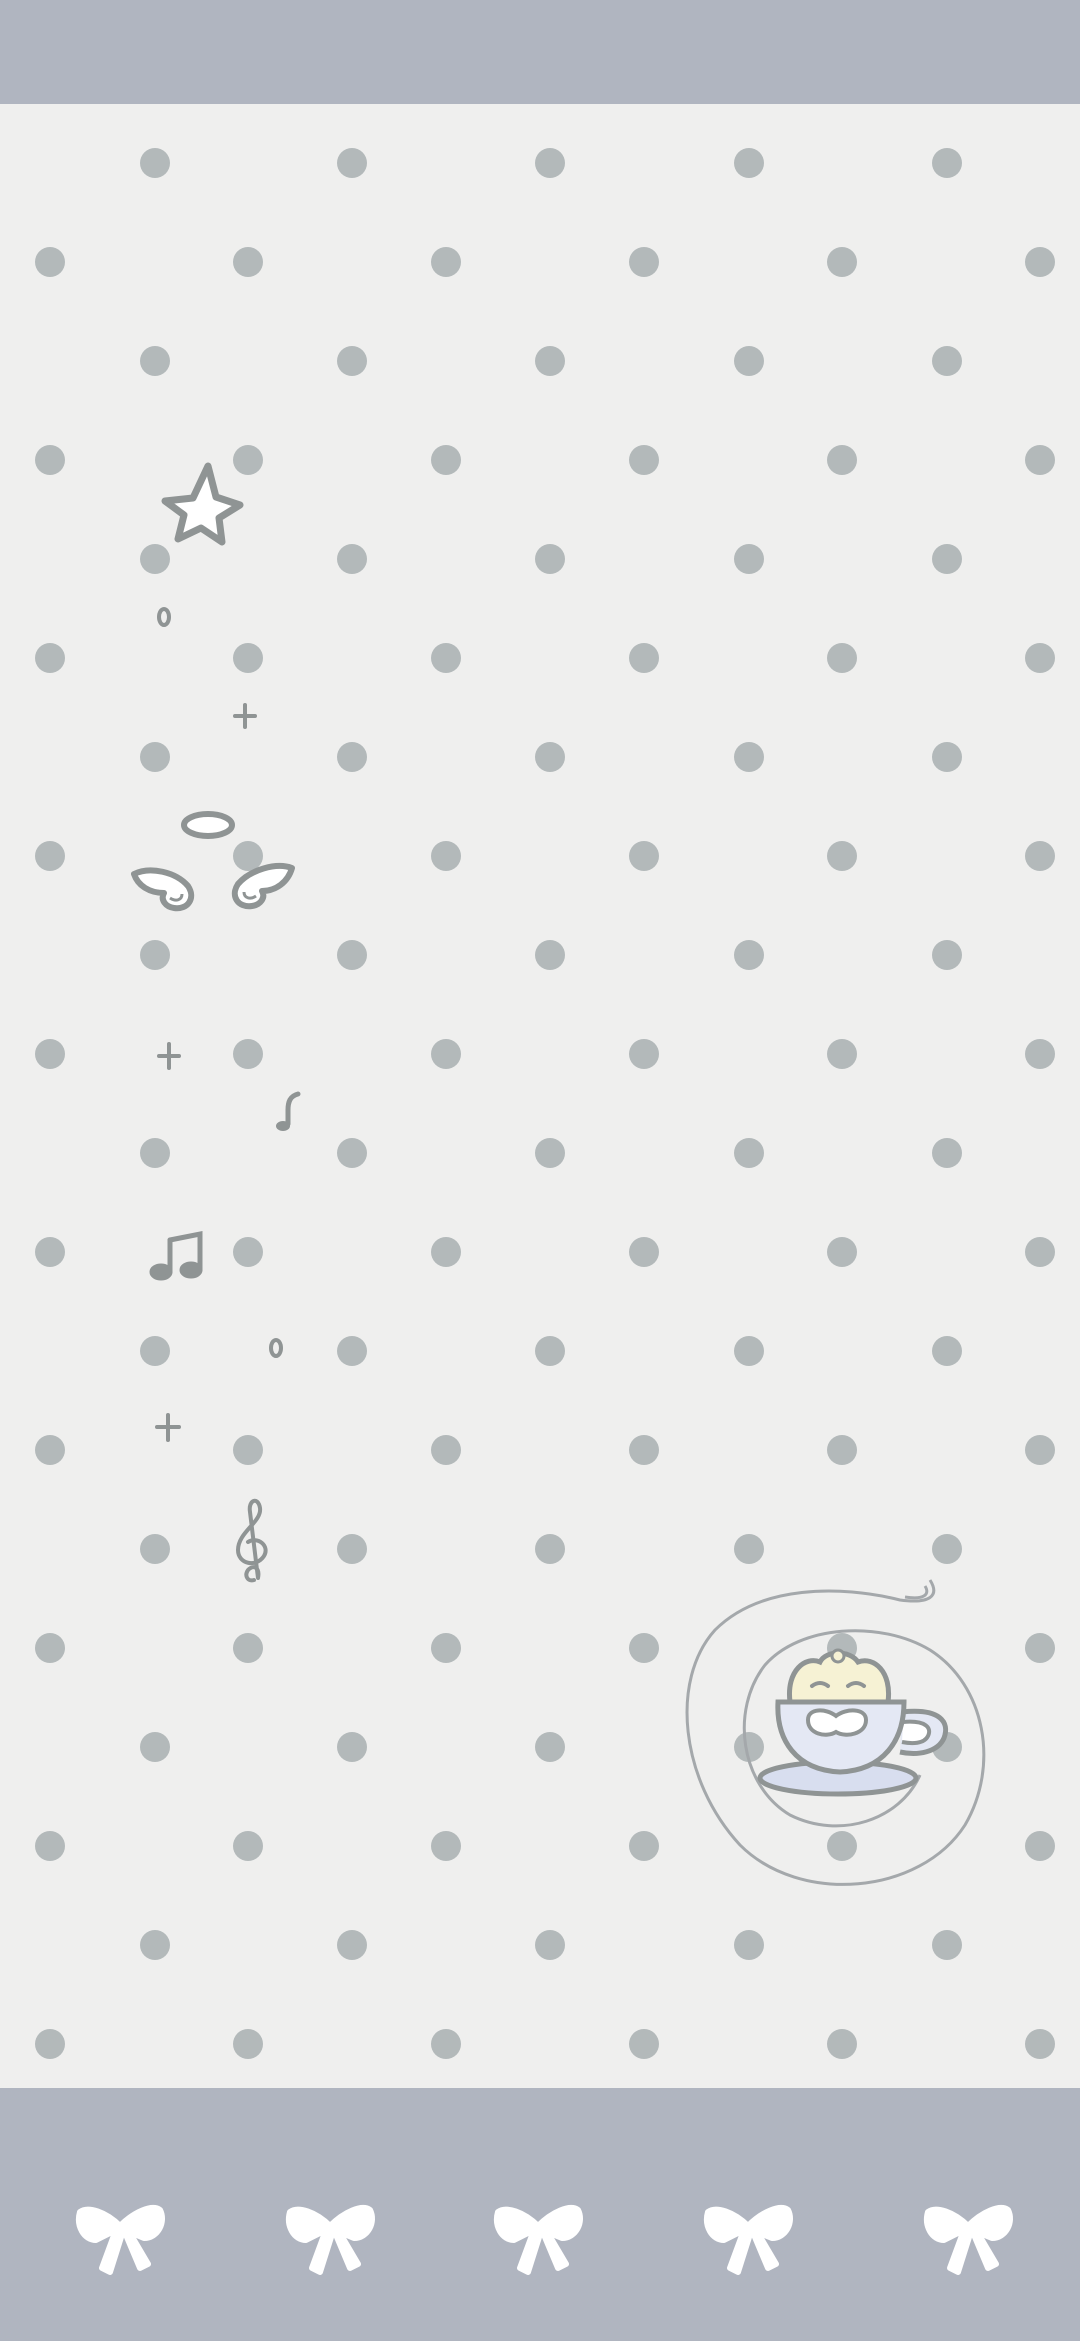 This screenshot has height=2341, width=1080. I want to click on bottom-color-band, so click(540, 2214).